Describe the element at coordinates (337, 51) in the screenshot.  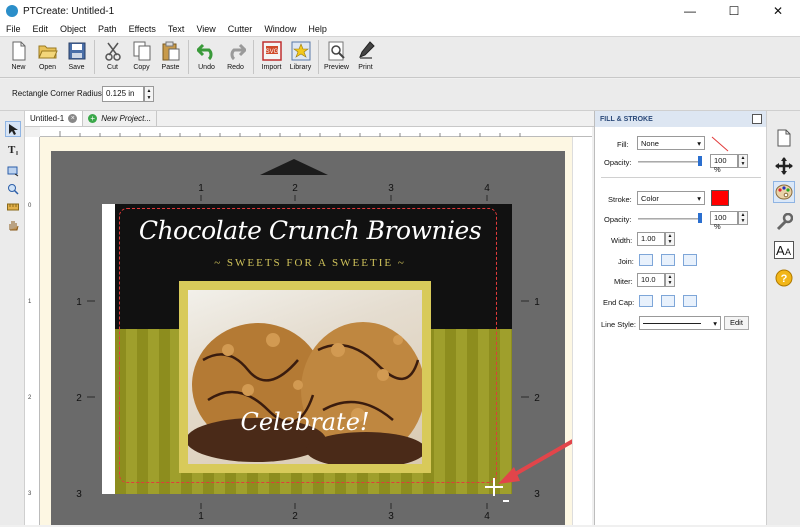
I see `magnifier-preview-icon` at that location.